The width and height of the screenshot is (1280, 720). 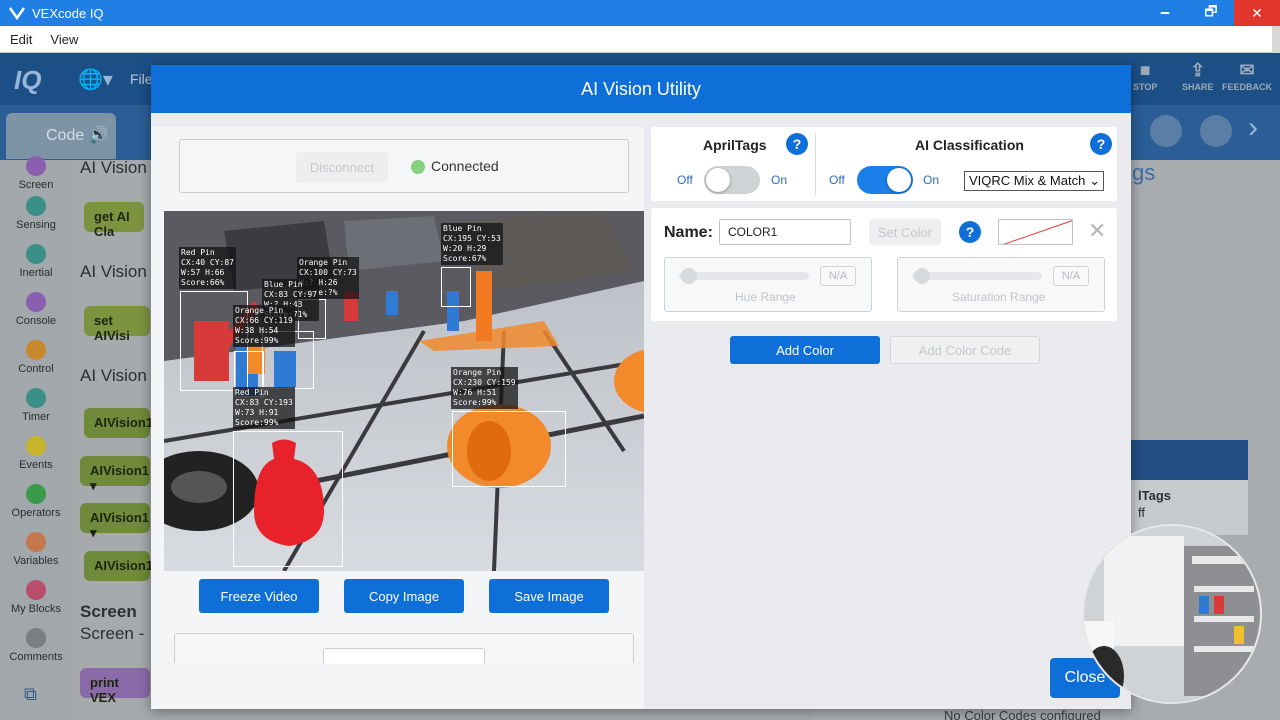 What do you see at coordinates (64, 39) in the screenshot?
I see `menu-view: View` at bounding box center [64, 39].